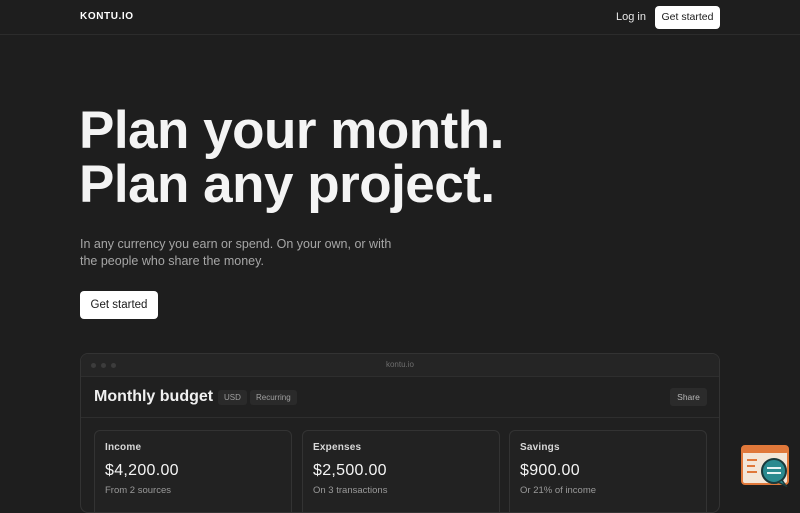 The height and width of the screenshot is (513, 800). Describe the element at coordinates (550, 470) in the screenshot. I see `card-value: $900.00` at that location.